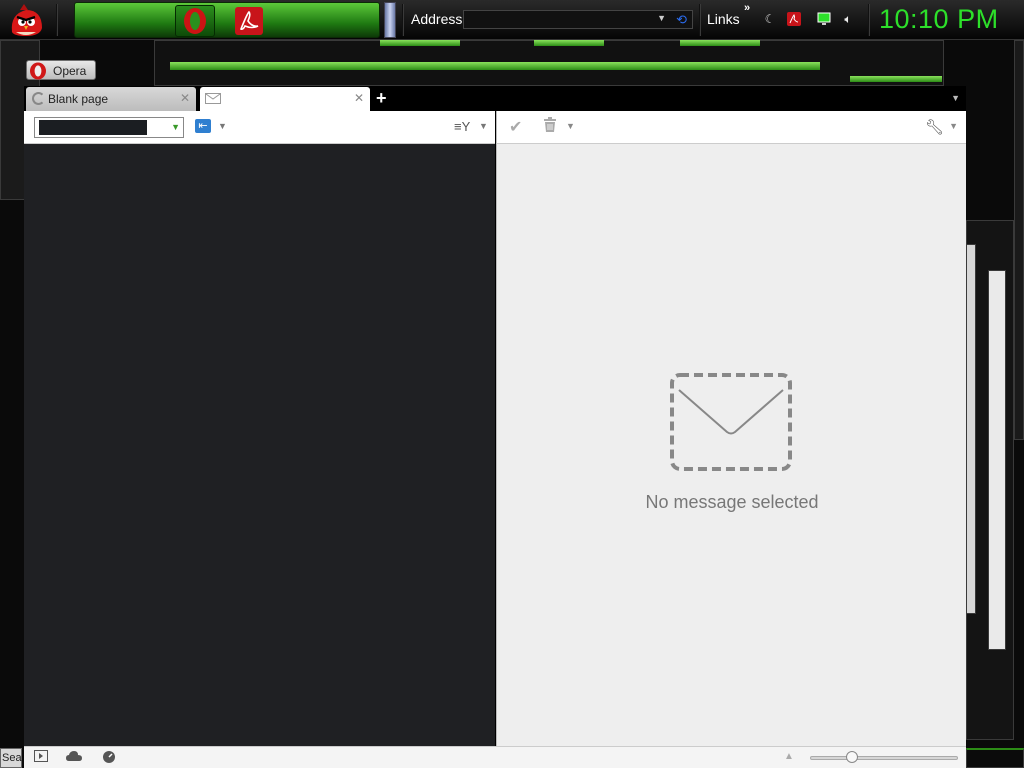 The width and height of the screenshot is (1024, 768). I want to click on tray-speaker-mode-icon: ☾, so click(770, 19).